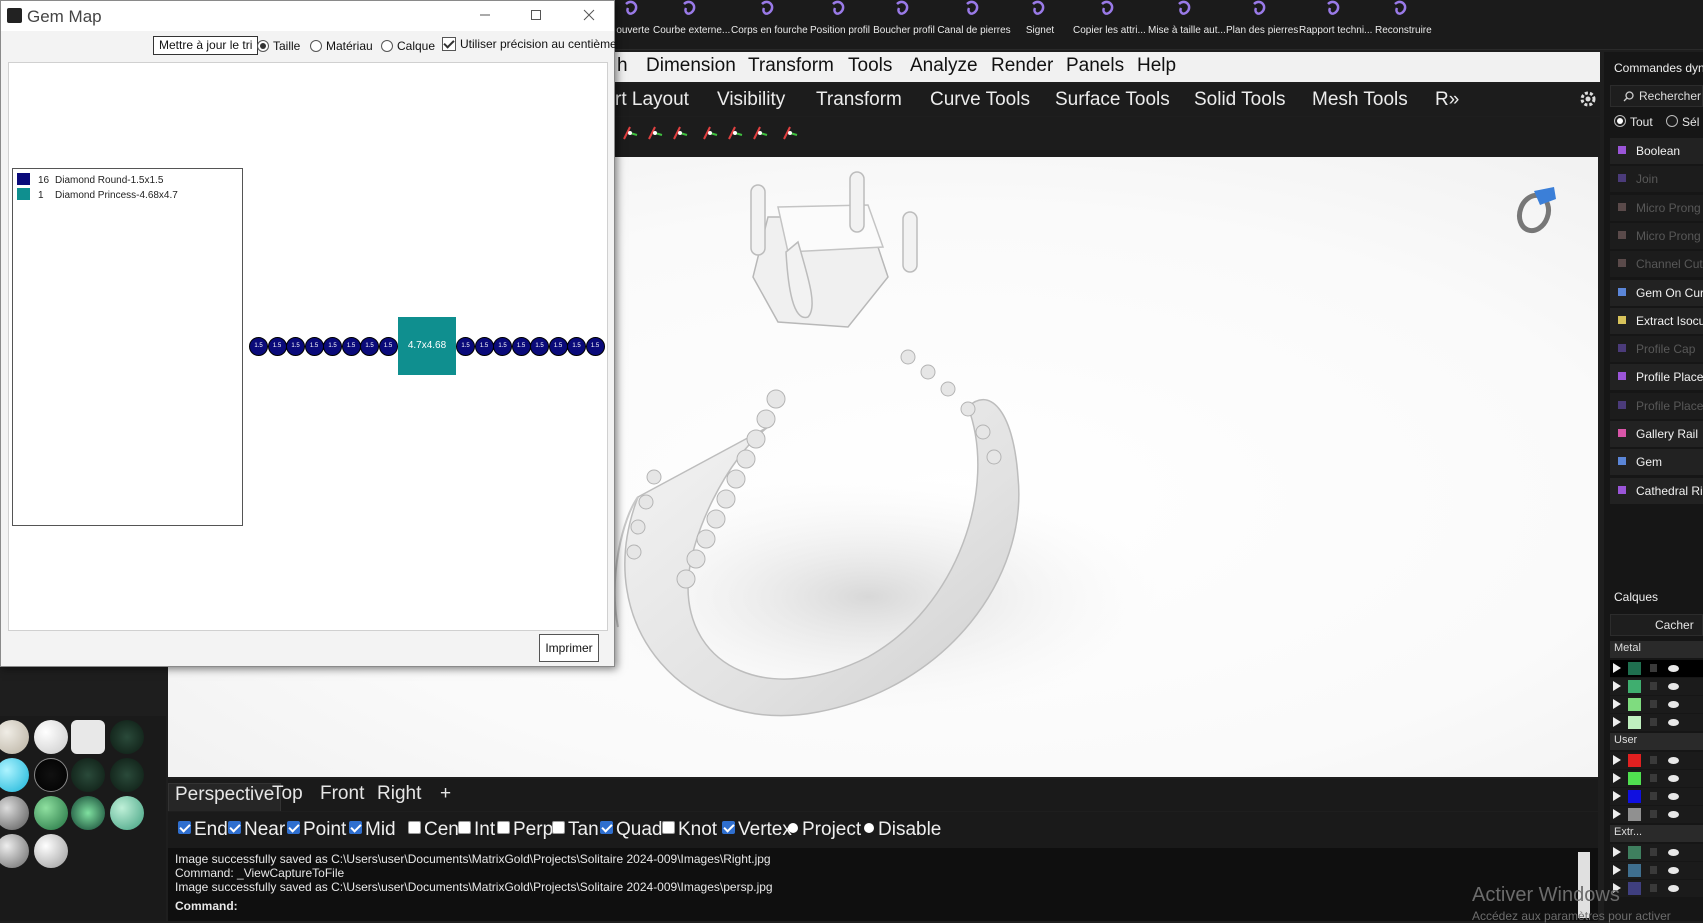 The image size is (1703, 923). I want to click on view-tab-right: Right, so click(399, 794).